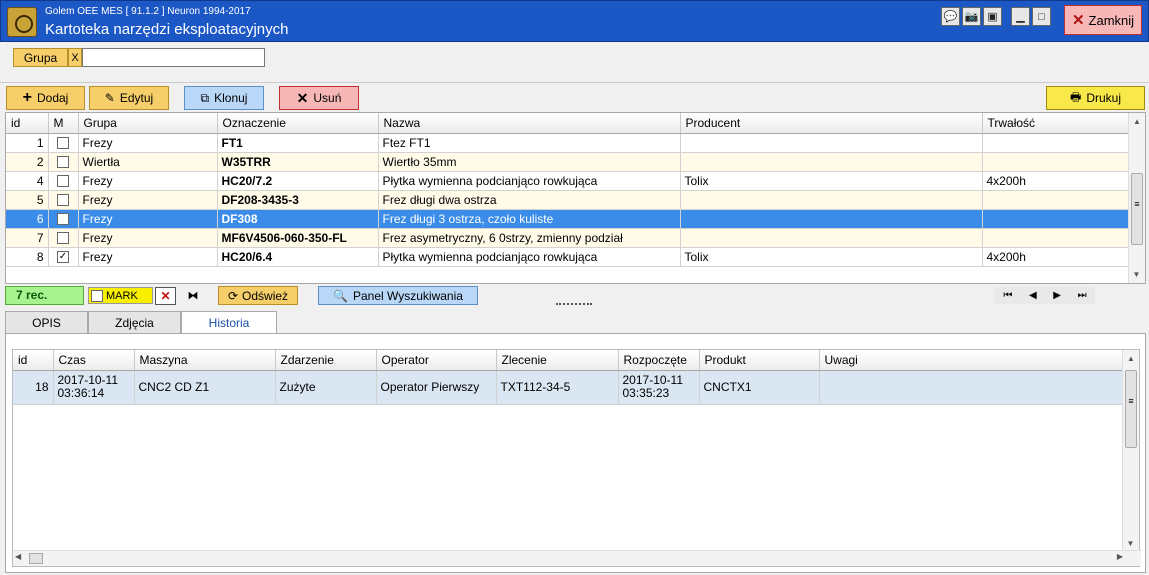 The image size is (1149, 575). What do you see at coordinates (992, 16) in the screenshot?
I see `screen-icon: ▣` at bounding box center [992, 16].